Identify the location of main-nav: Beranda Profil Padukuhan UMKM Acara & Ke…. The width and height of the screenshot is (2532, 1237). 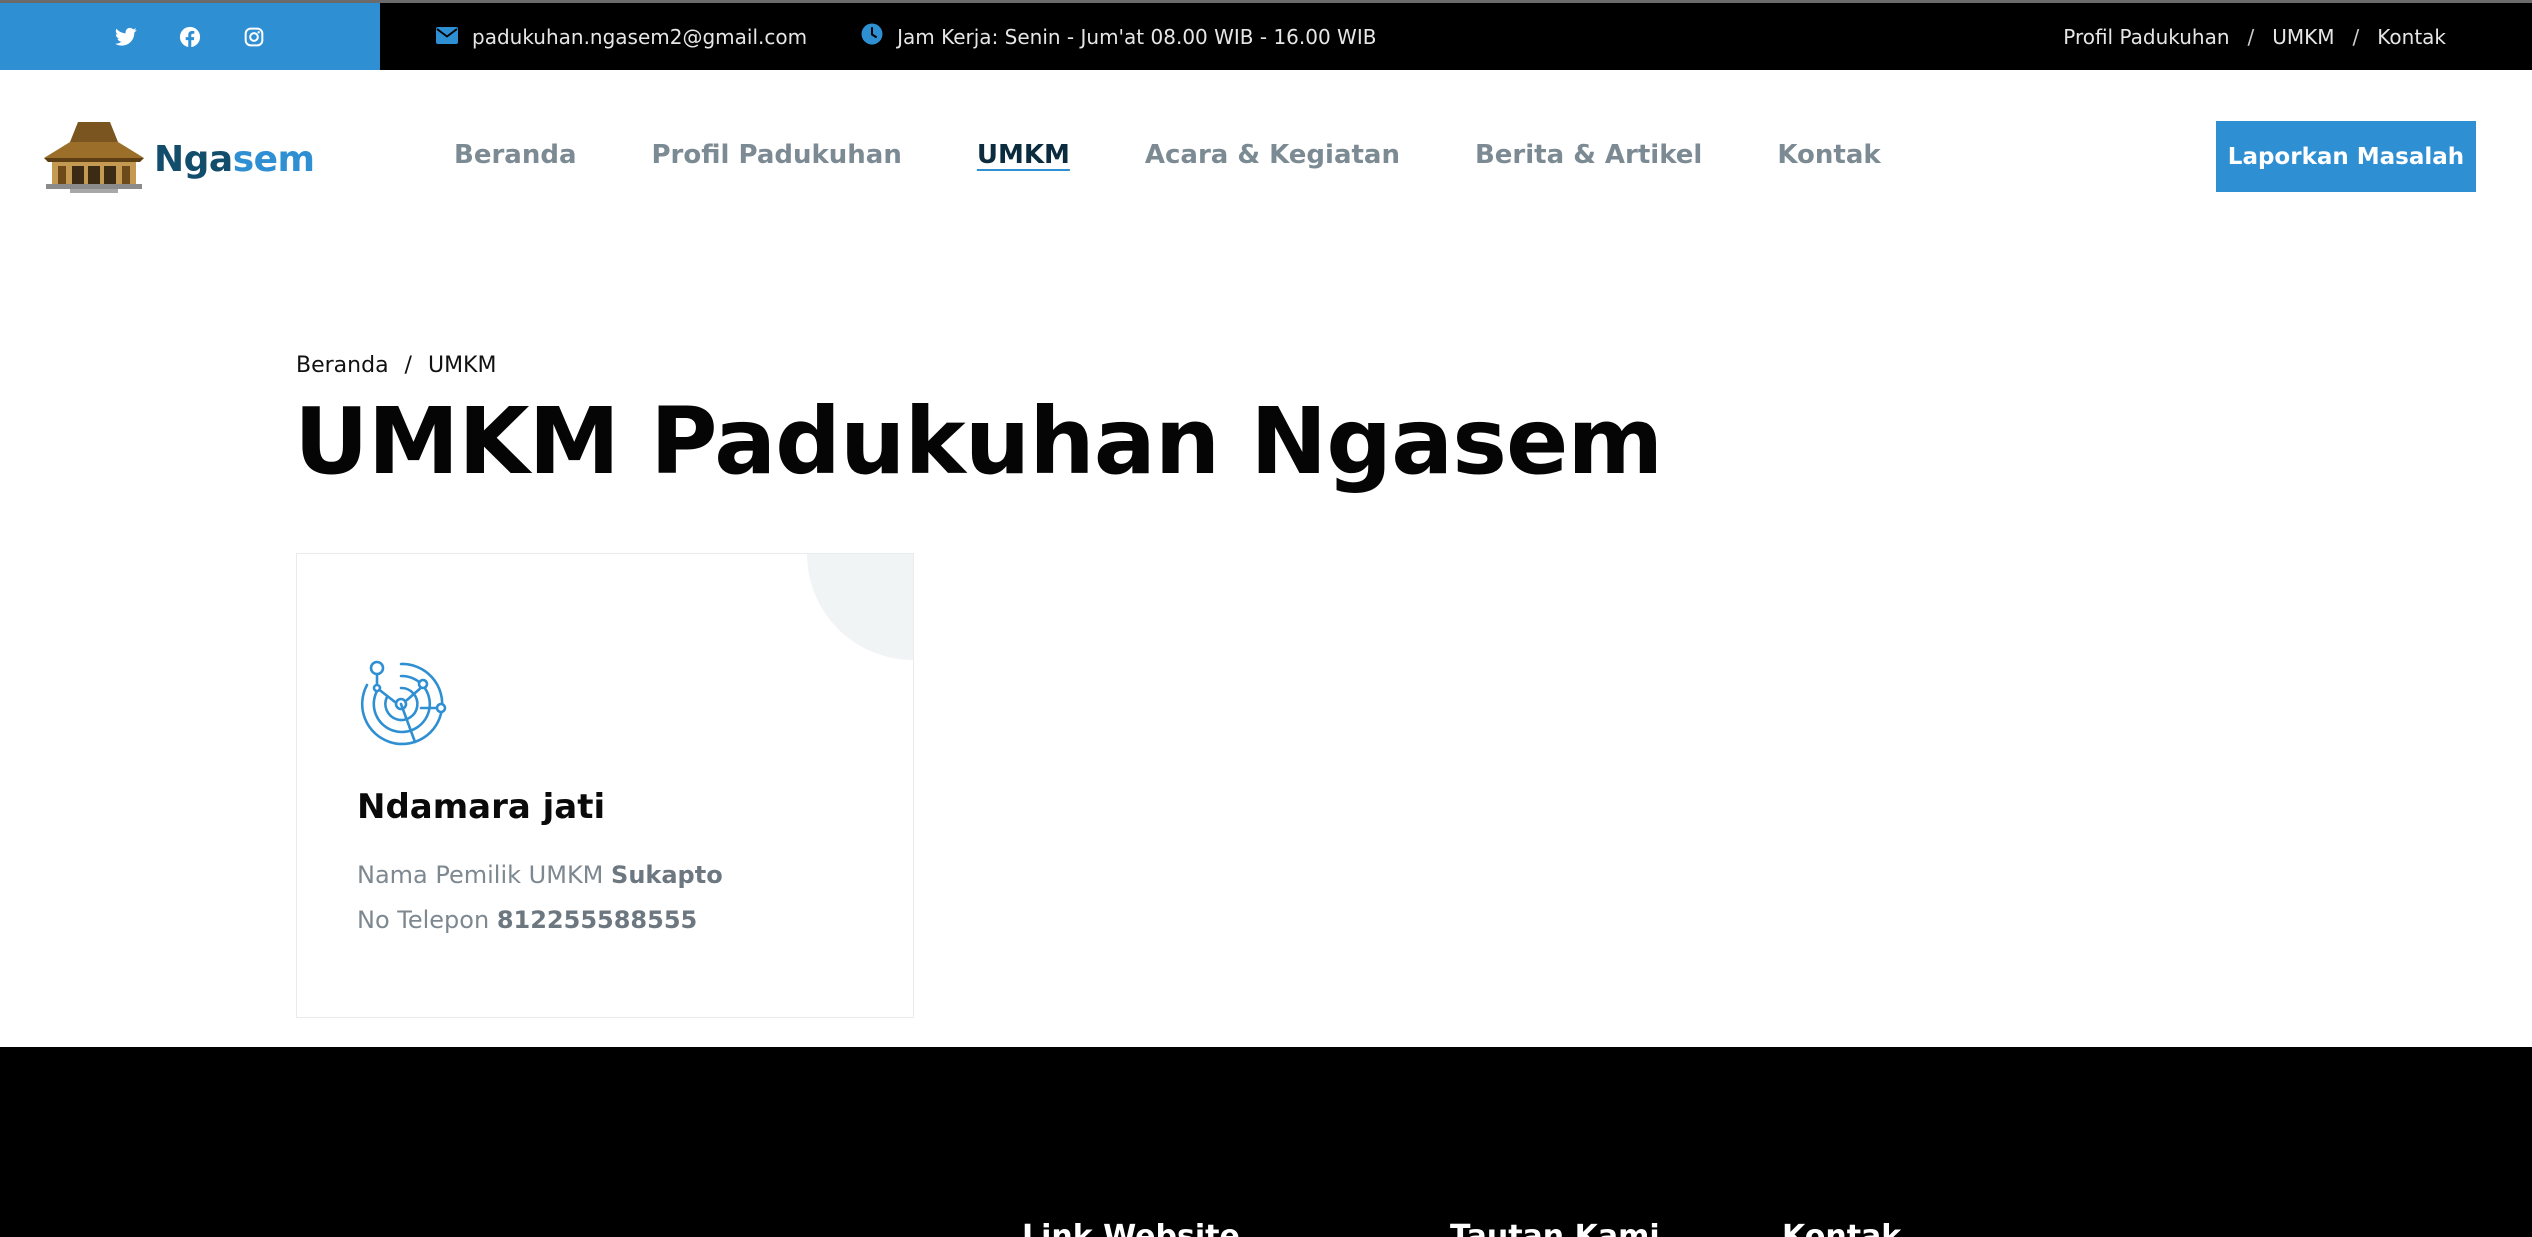
(1167, 155).